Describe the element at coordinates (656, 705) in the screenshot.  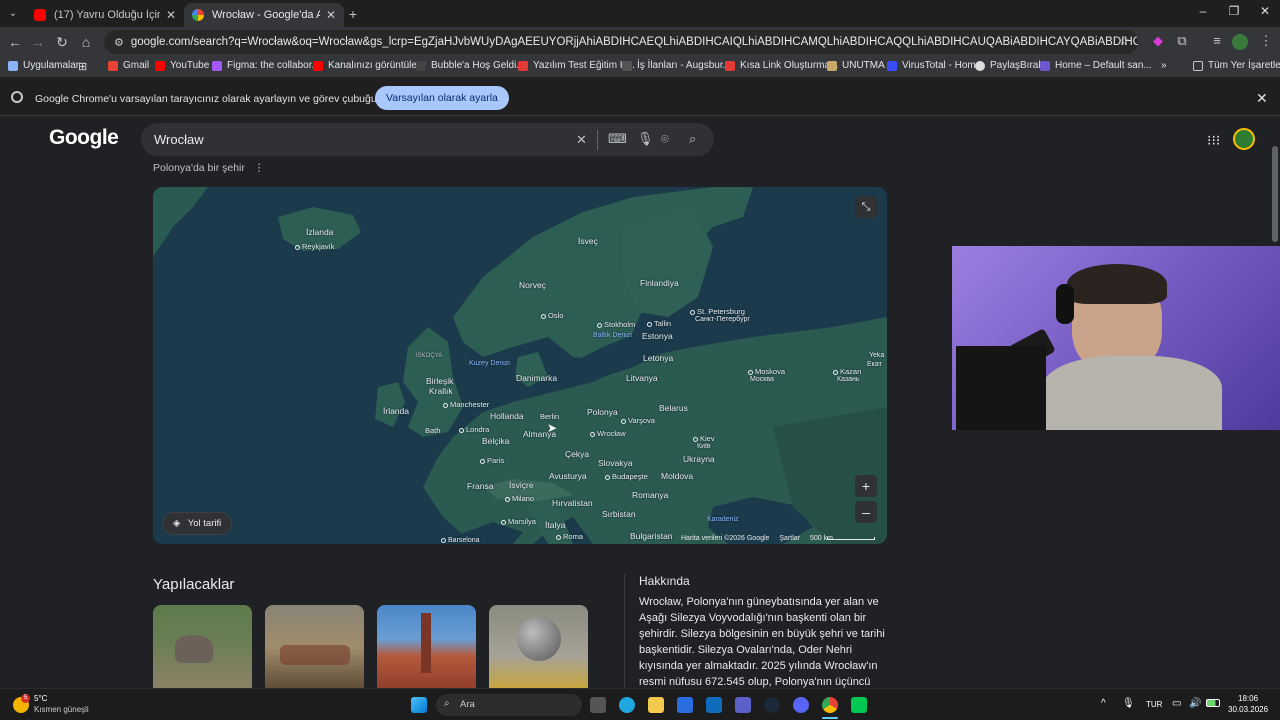
I see `file-explorer-icon` at that location.